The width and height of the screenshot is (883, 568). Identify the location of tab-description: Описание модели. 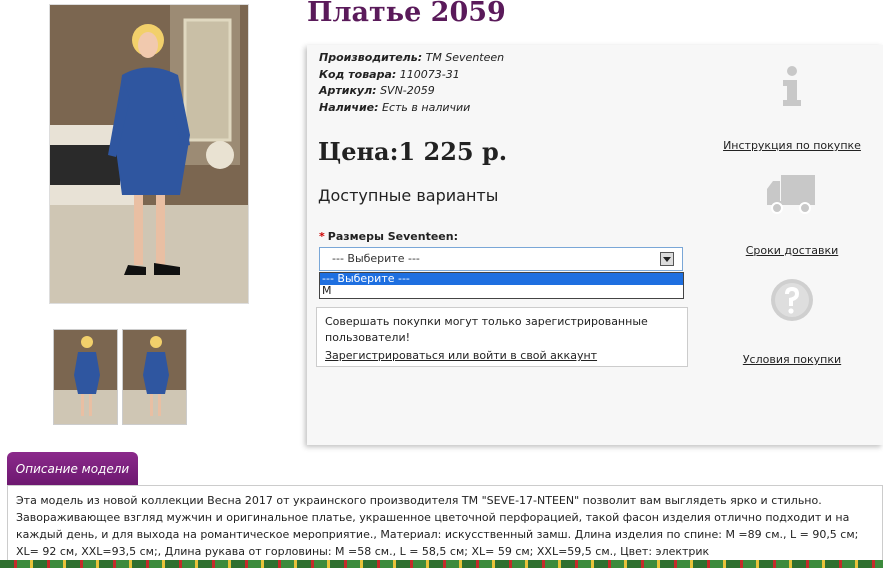
(72, 468).